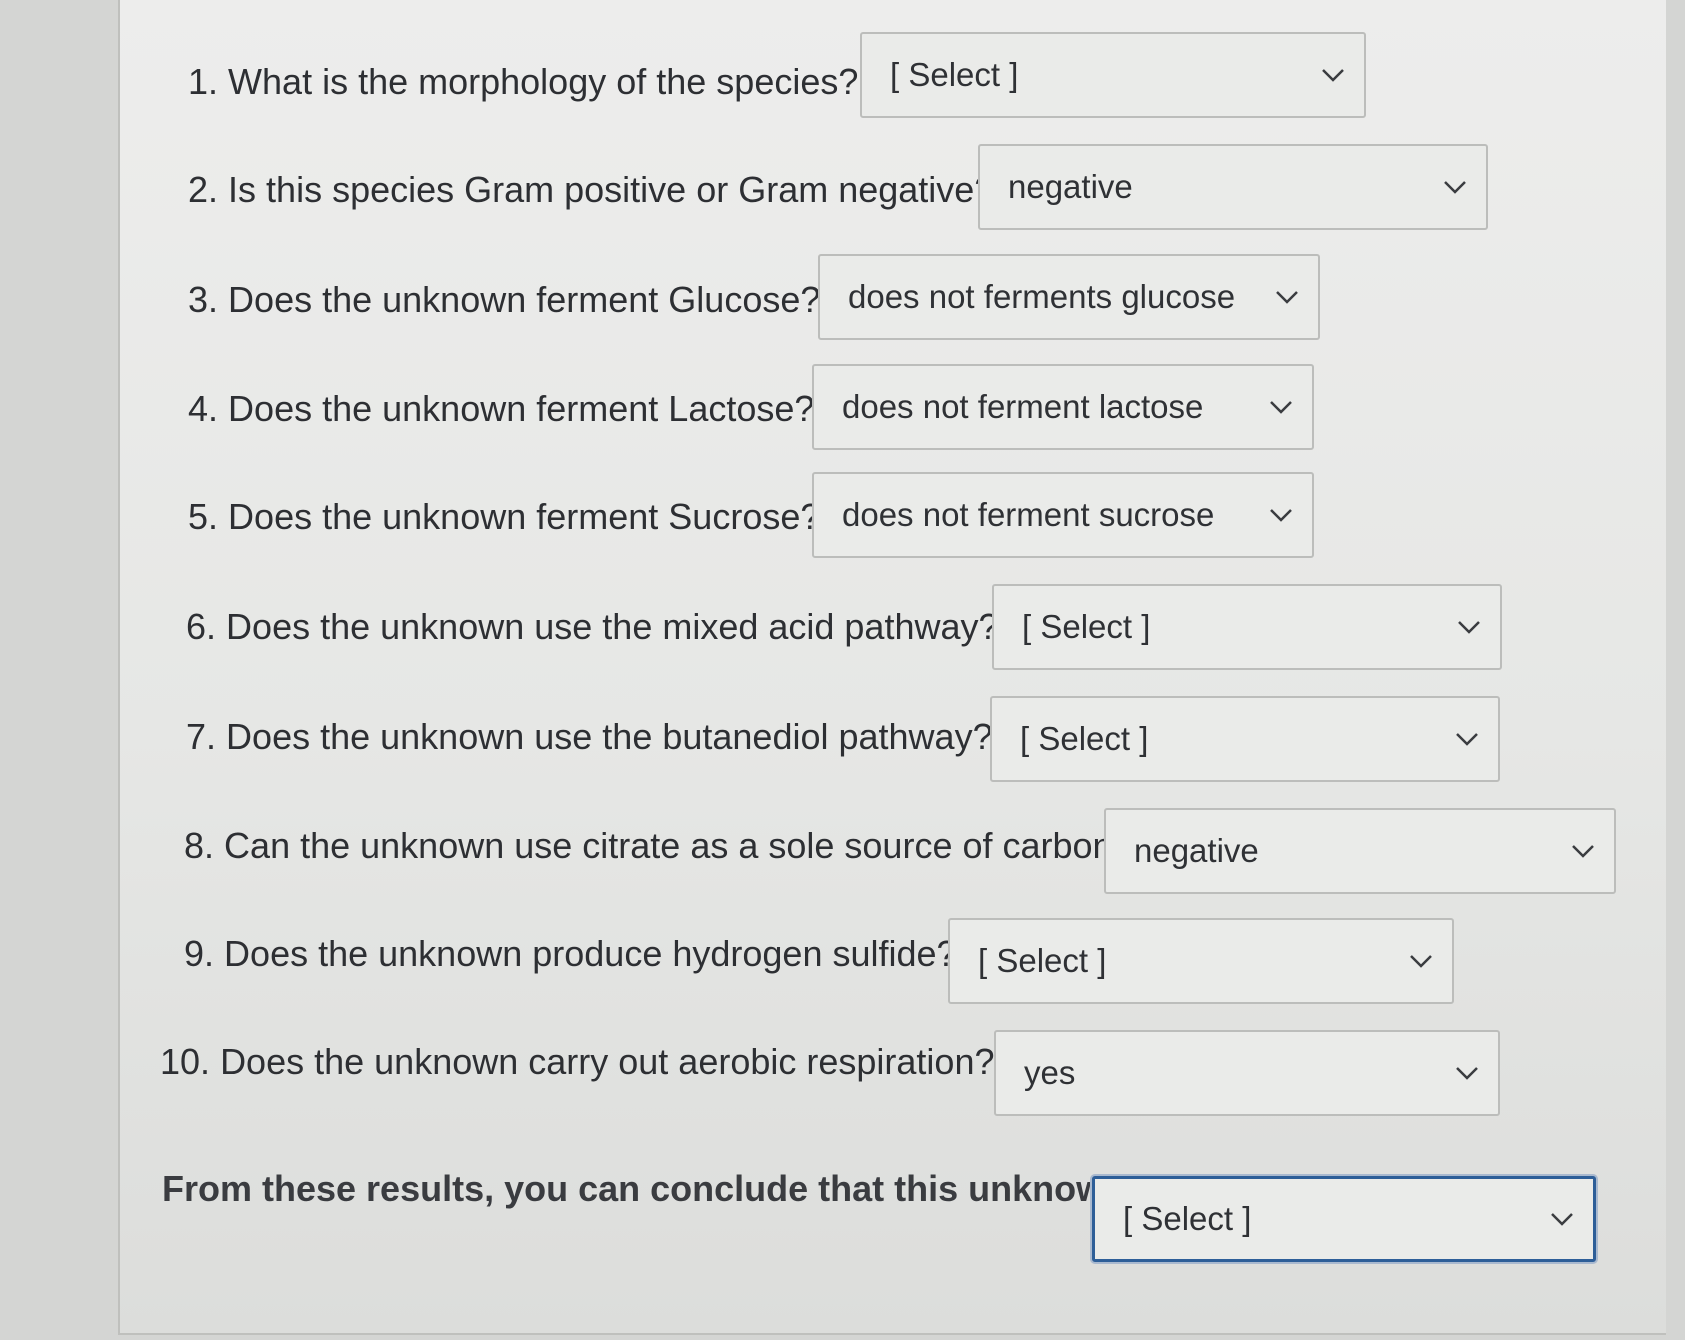 Image resolution: width=1685 pixels, height=1340 pixels. What do you see at coordinates (1050, 1072) in the screenshot?
I see `select-value: yes` at bounding box center [1050, 1072].